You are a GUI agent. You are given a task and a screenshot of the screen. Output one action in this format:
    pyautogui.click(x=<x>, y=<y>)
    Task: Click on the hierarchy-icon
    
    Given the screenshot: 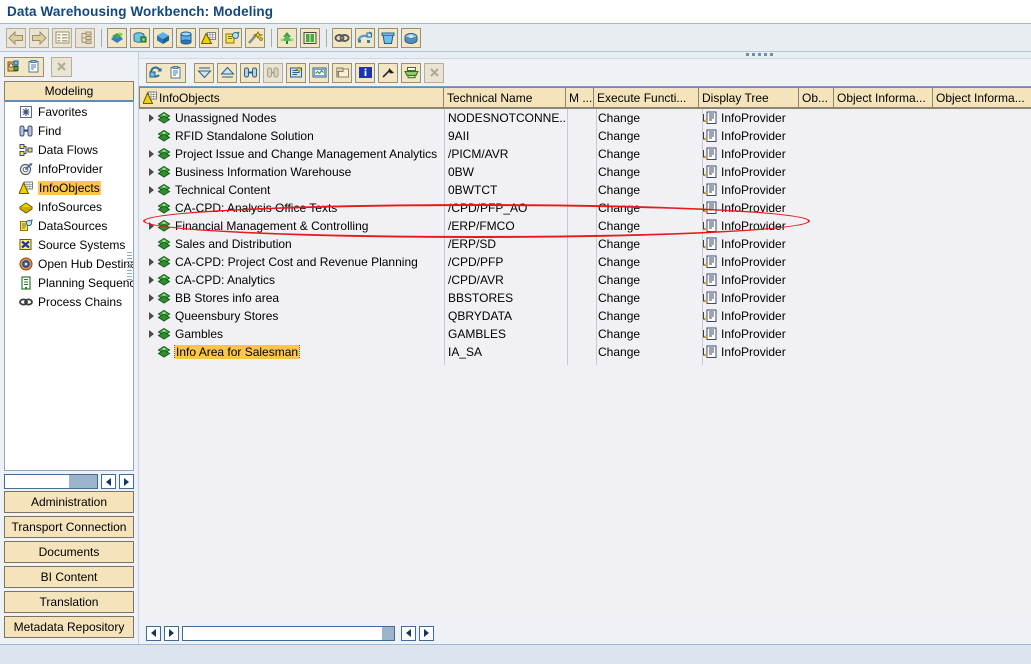 What is the action you would take?
    pyautogui.click(x=85, y=37)
    